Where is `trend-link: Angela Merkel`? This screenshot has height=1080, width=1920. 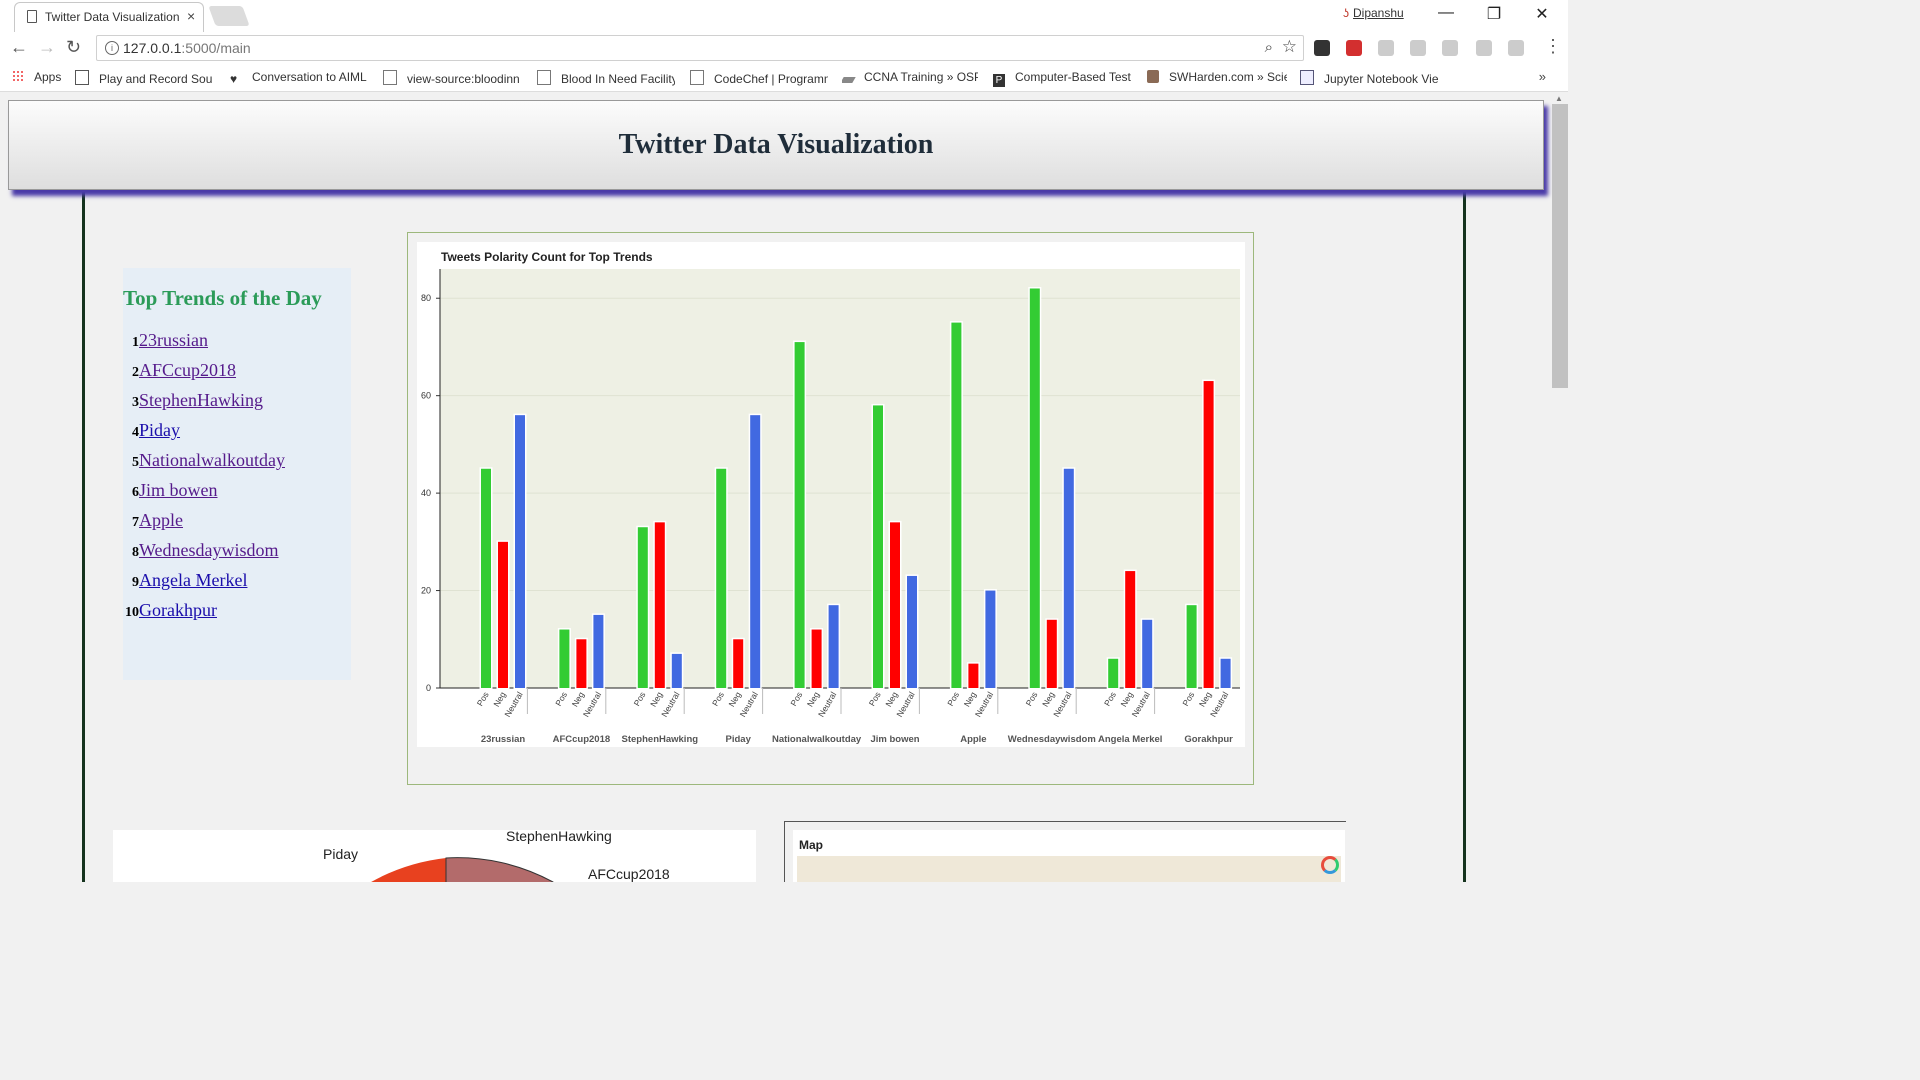
trend-link: Angela Merkel is located at coordinates (193, 580).